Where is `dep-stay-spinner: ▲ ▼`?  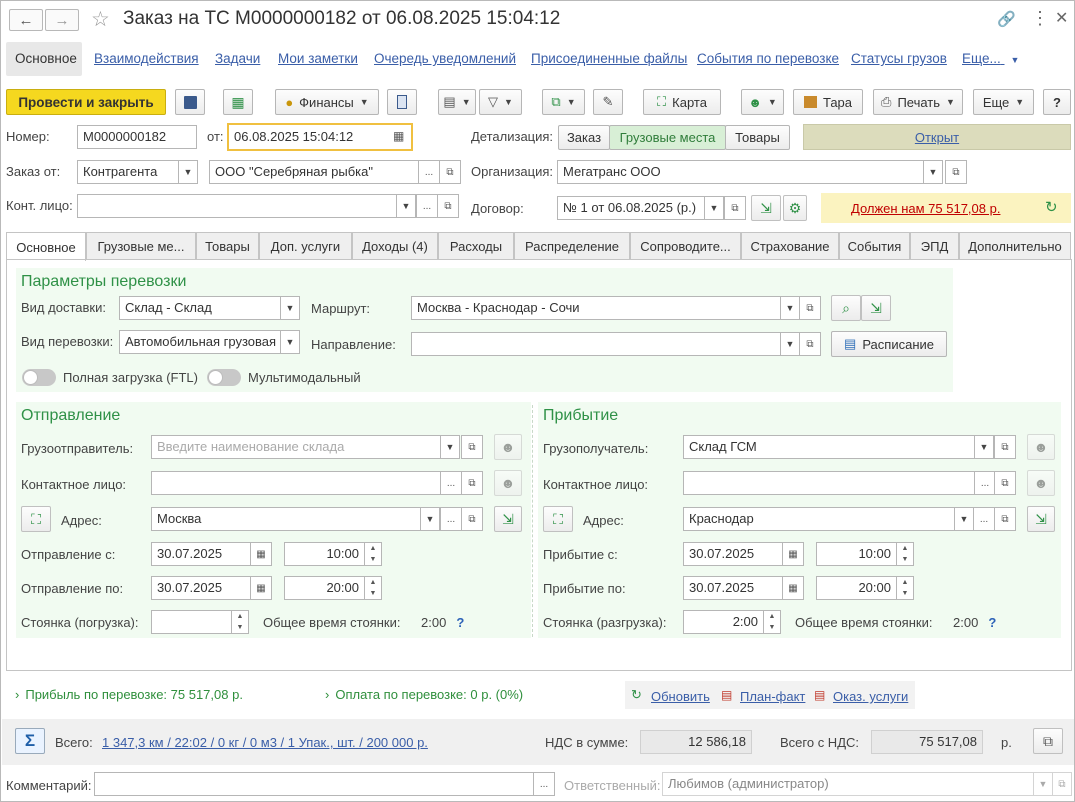
dep-stay-spinner: ▲ ▼ is located at coordinates (240, 622).